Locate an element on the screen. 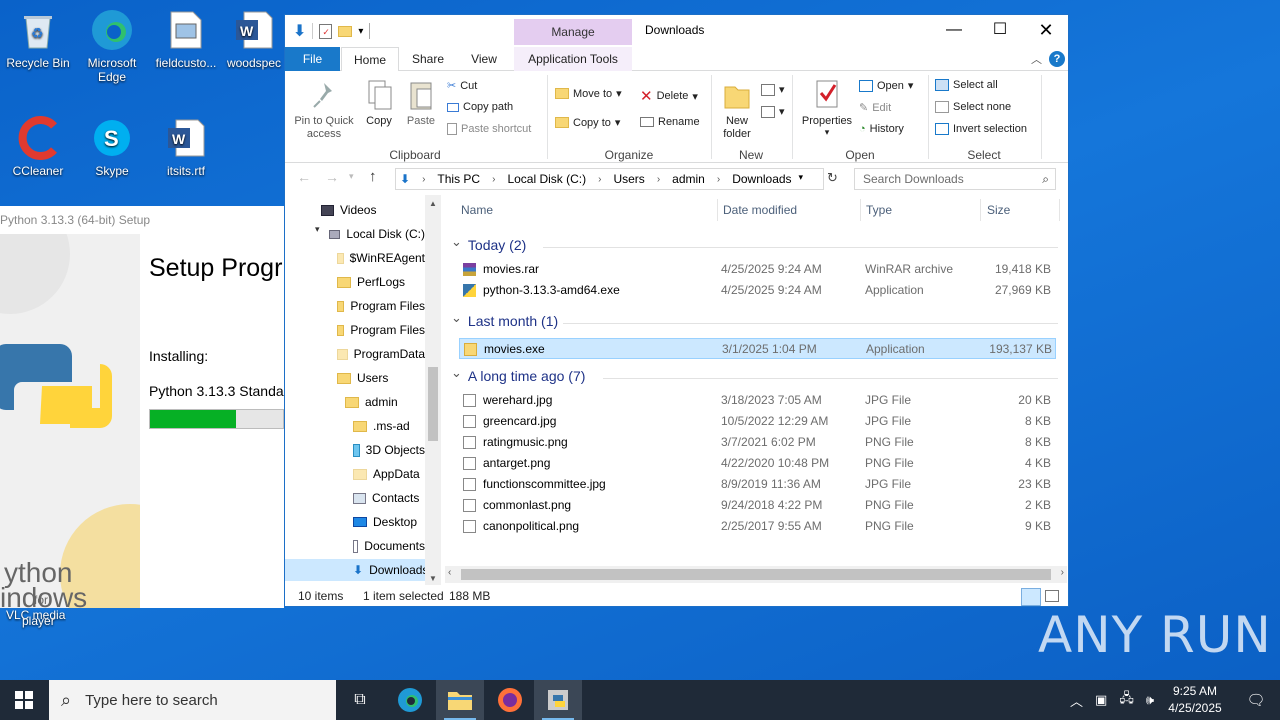  copy-button: Copy is located at coordinates (379, 103).